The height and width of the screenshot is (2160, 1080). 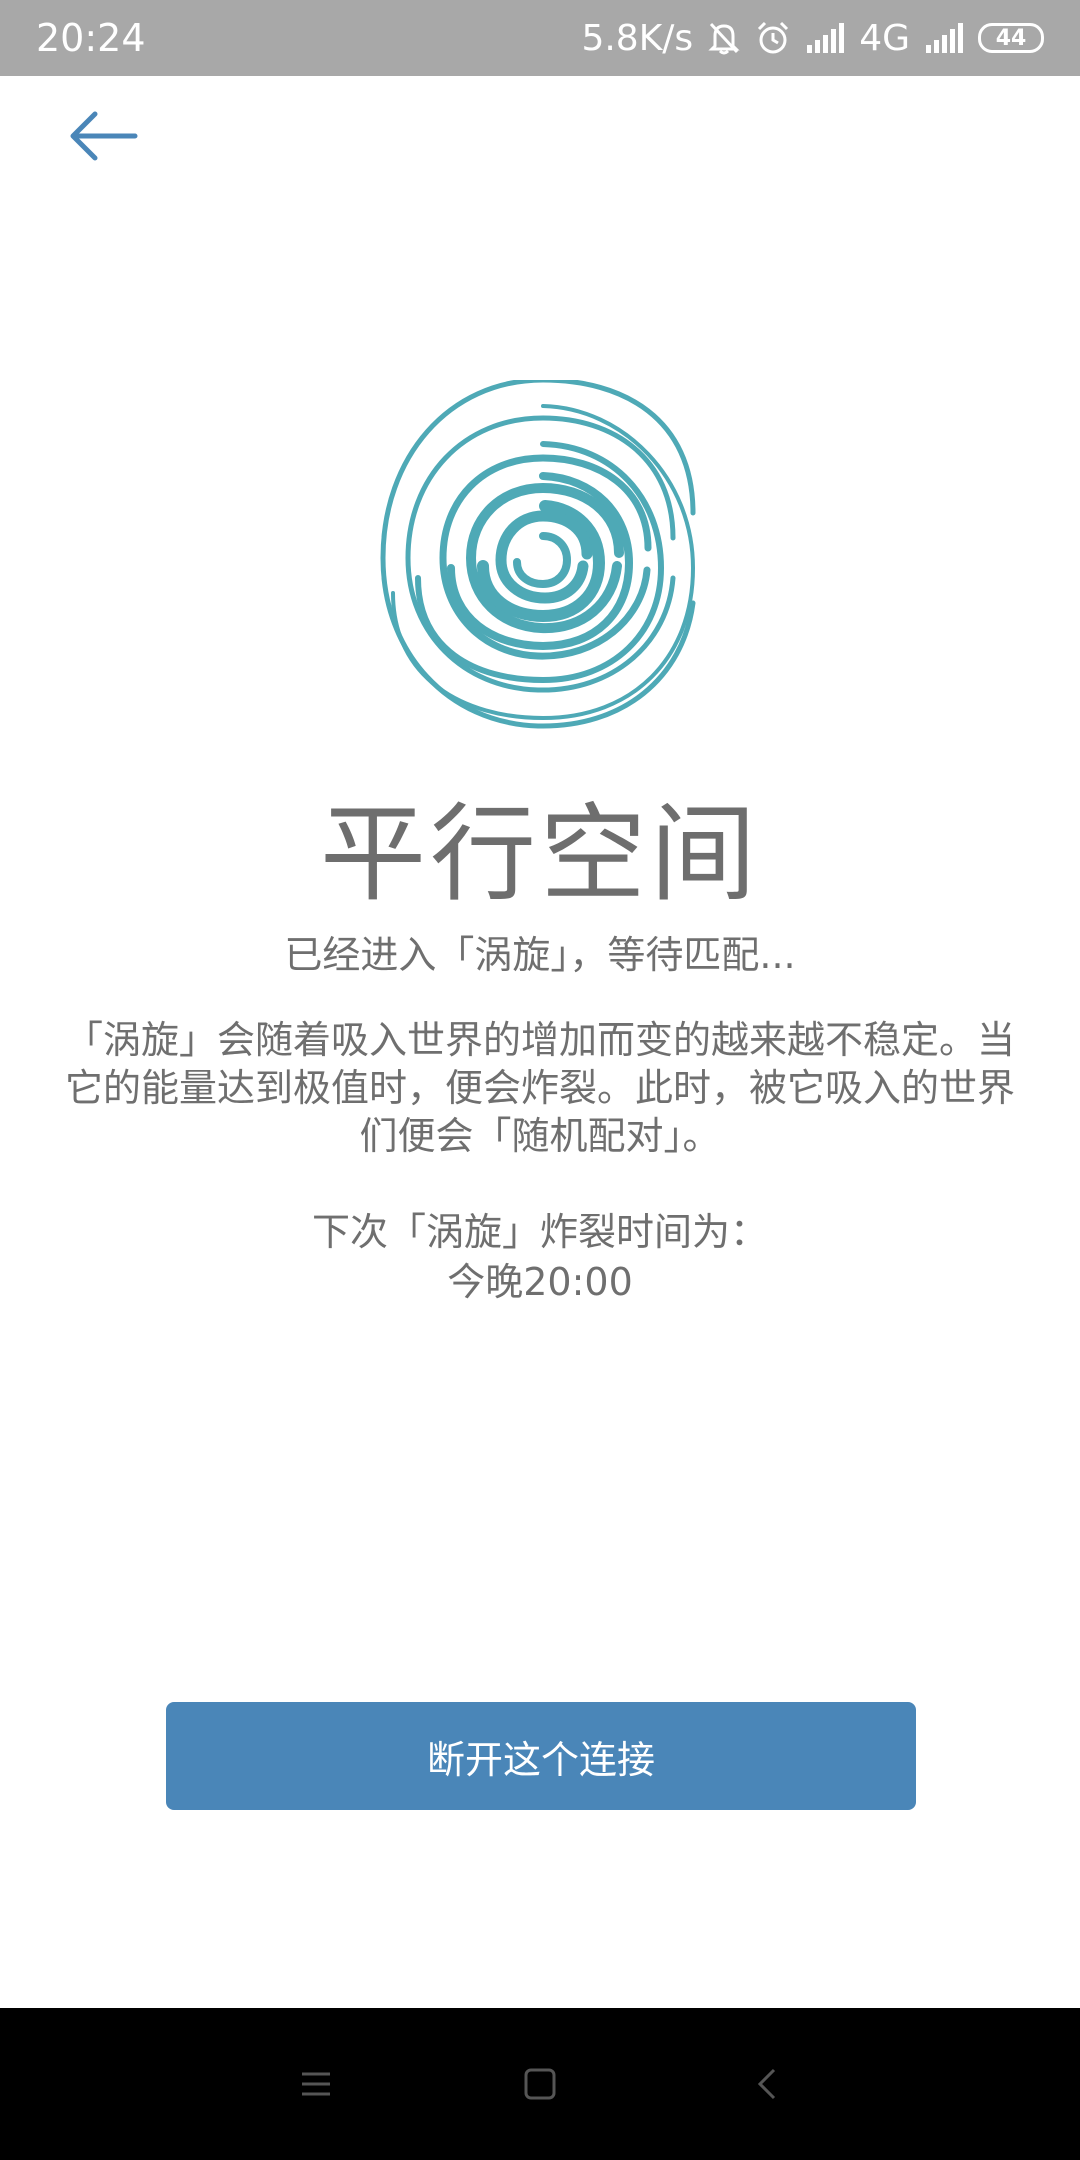 What do you see at coordinates (540, 1282) in the screenshot?
I see `next-burst-time: 今晚20:00` at bounding box center [540, 1282].